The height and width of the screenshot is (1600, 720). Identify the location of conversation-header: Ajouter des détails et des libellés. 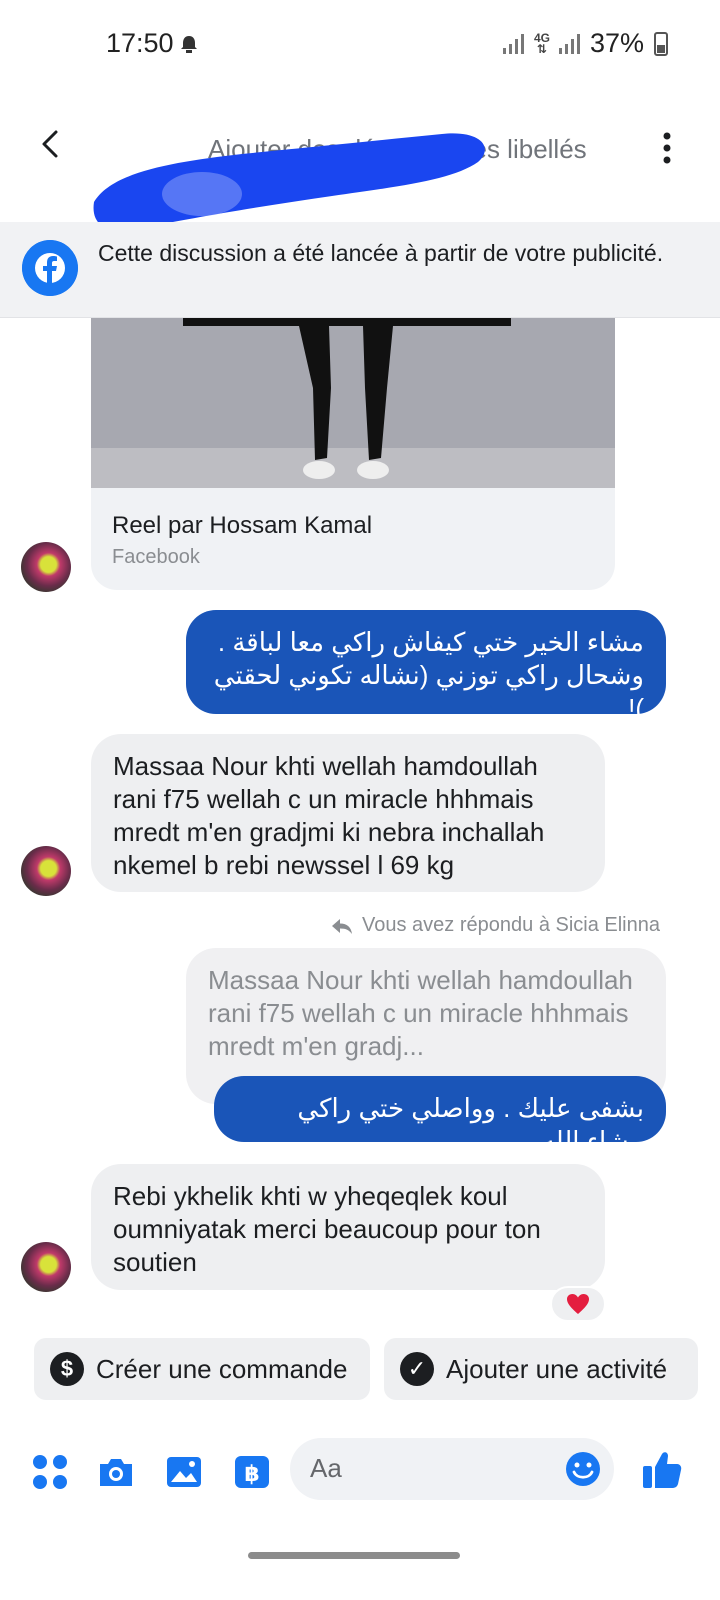
(360, 159).